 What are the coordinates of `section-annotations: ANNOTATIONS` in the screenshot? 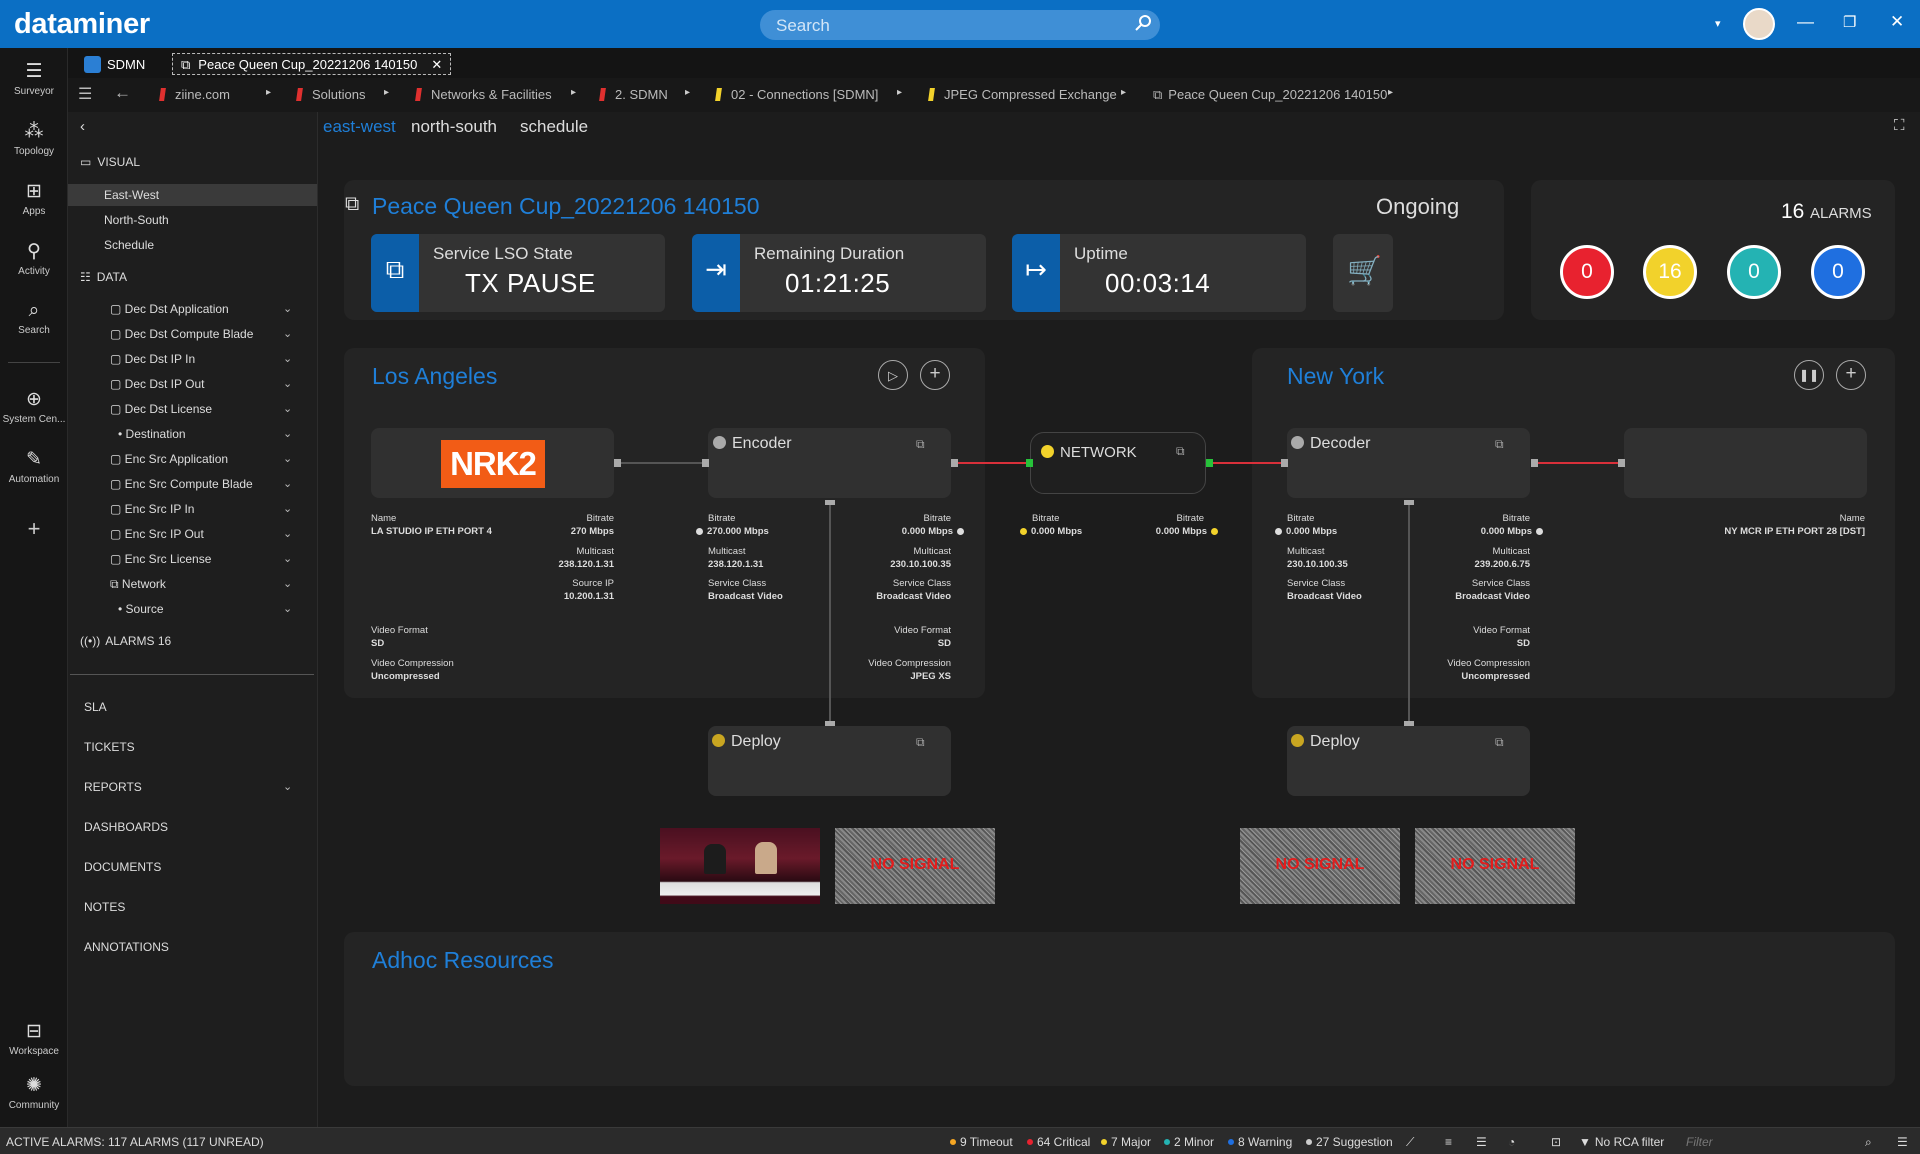 It's located at (126, 947).